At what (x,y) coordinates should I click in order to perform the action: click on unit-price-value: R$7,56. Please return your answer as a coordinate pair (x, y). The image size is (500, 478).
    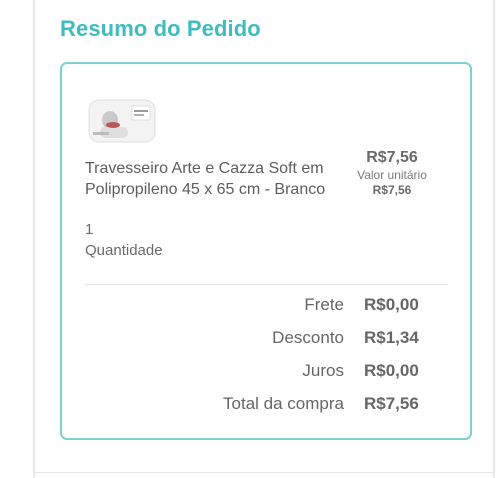
    Looking at the image, I should click on (392, 190).